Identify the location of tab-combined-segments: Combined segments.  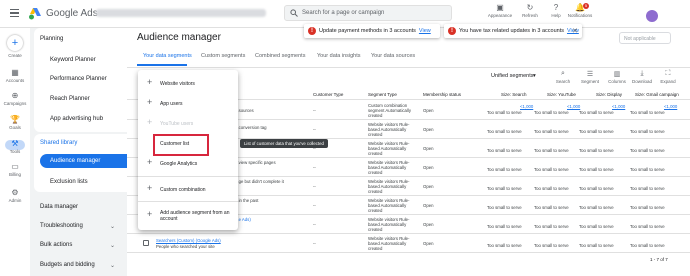
(280, 56).